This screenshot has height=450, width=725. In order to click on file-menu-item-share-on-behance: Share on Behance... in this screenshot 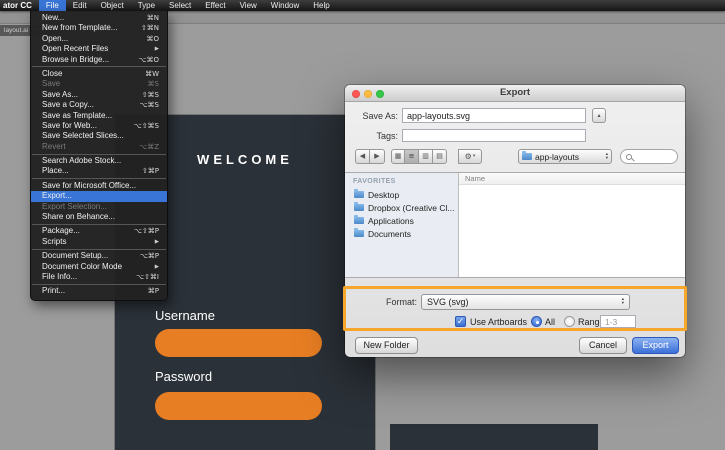, I will do `click(99, 217)`.